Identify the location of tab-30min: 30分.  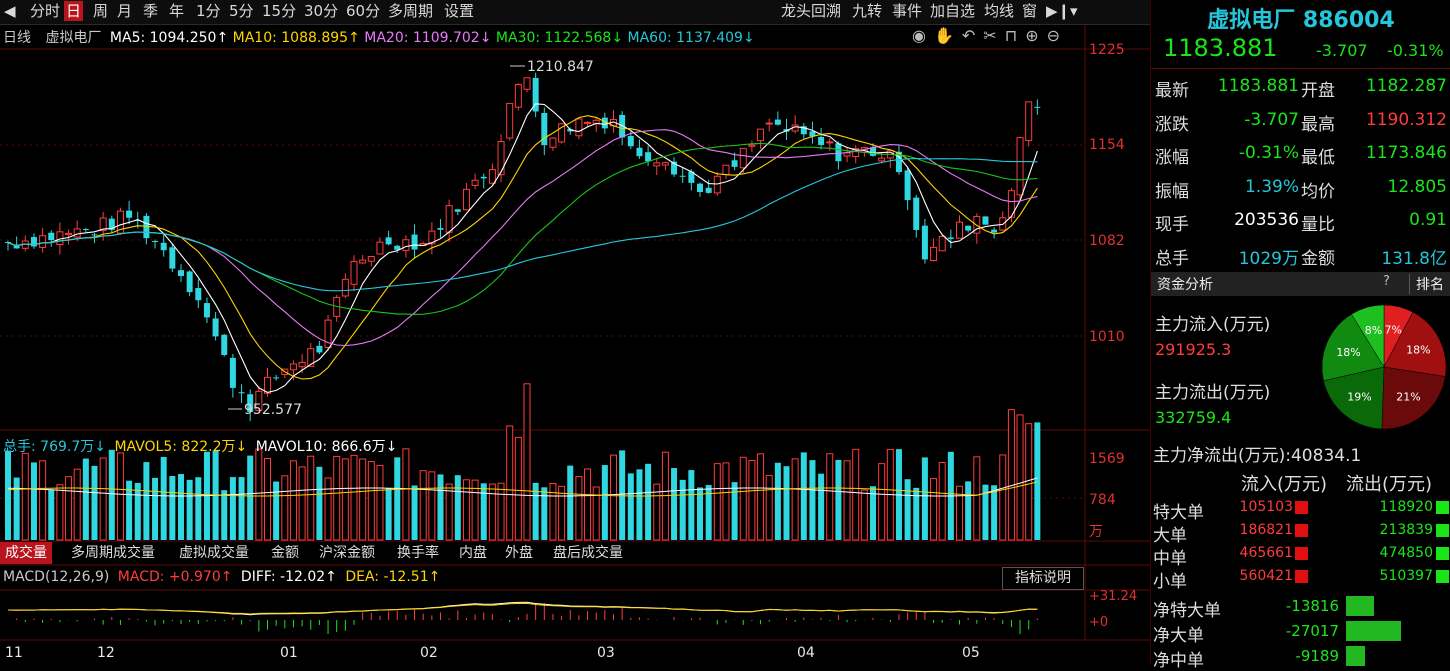
(321, 11).